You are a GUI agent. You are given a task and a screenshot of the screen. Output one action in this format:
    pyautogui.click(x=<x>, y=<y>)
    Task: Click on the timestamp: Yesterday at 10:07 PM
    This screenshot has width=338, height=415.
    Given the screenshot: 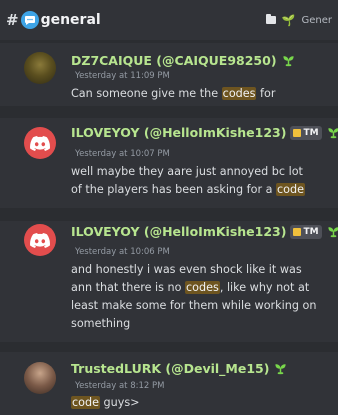 What is the action you would take?
    pyautogui.click(x=122, y=154)
    